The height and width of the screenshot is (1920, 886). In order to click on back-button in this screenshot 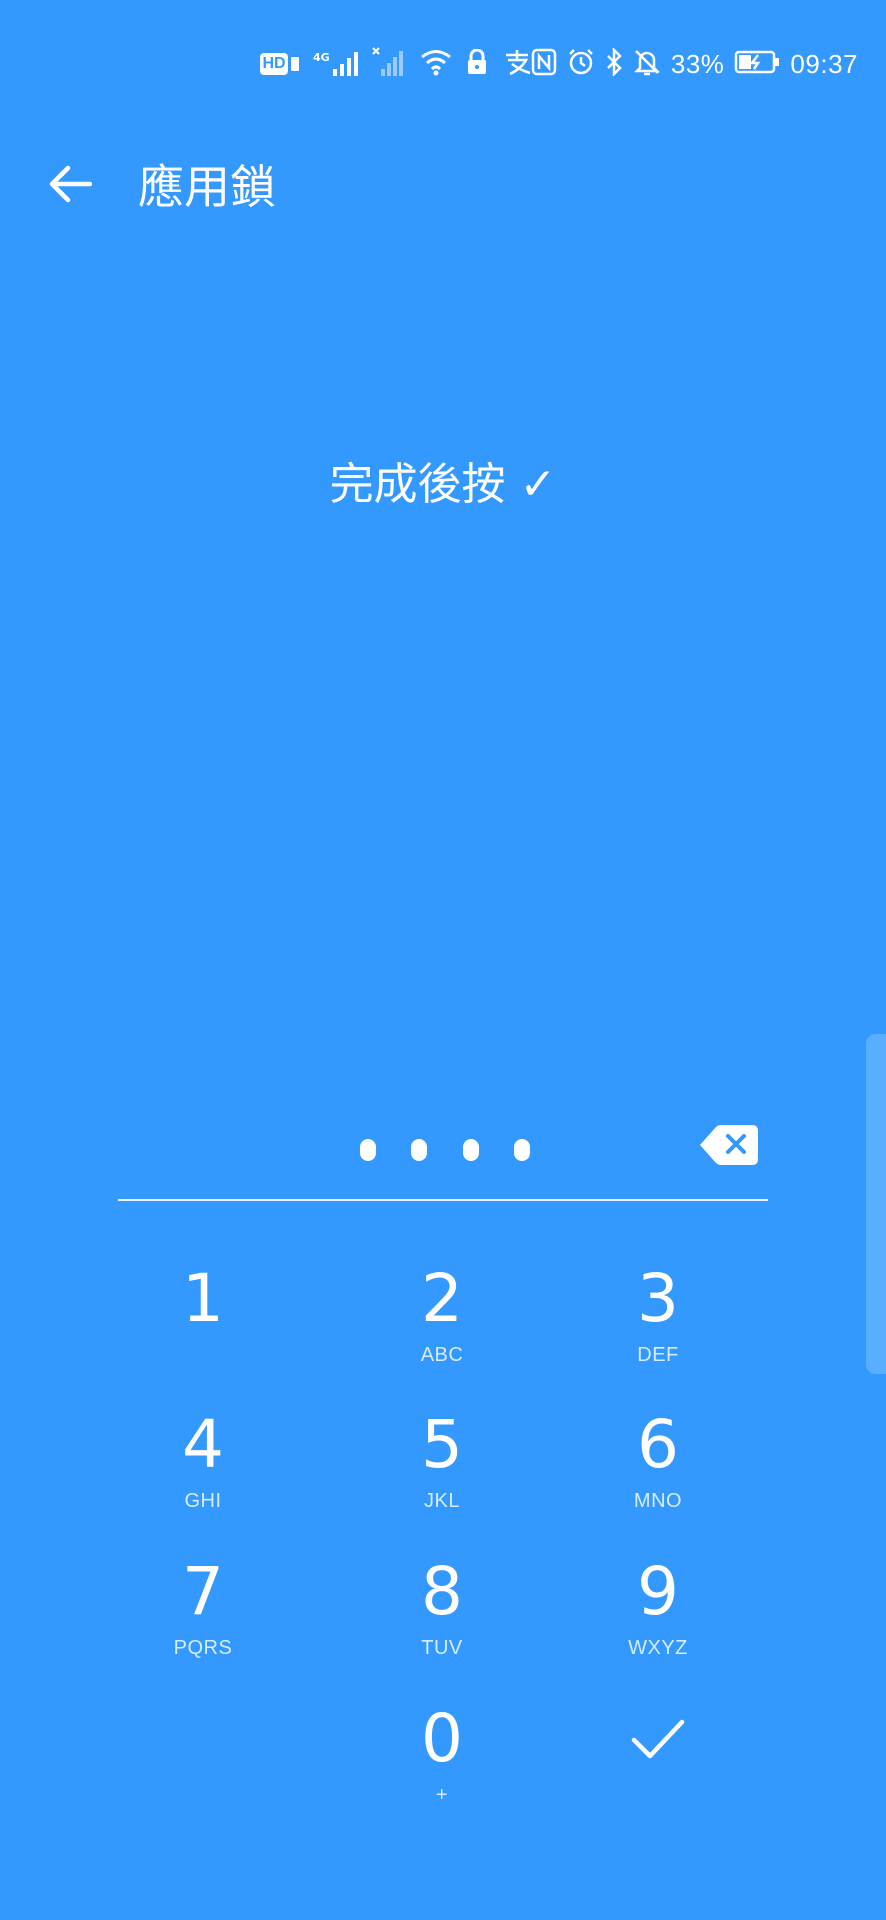, I will do `click(70, 184)`.